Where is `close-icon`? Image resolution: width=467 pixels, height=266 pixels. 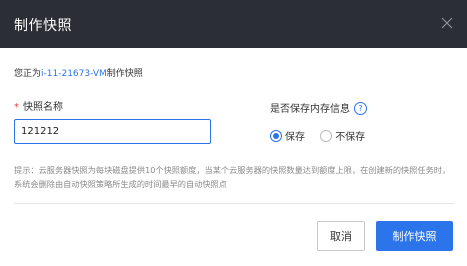 close-icon is located at coordinates (447, 23).